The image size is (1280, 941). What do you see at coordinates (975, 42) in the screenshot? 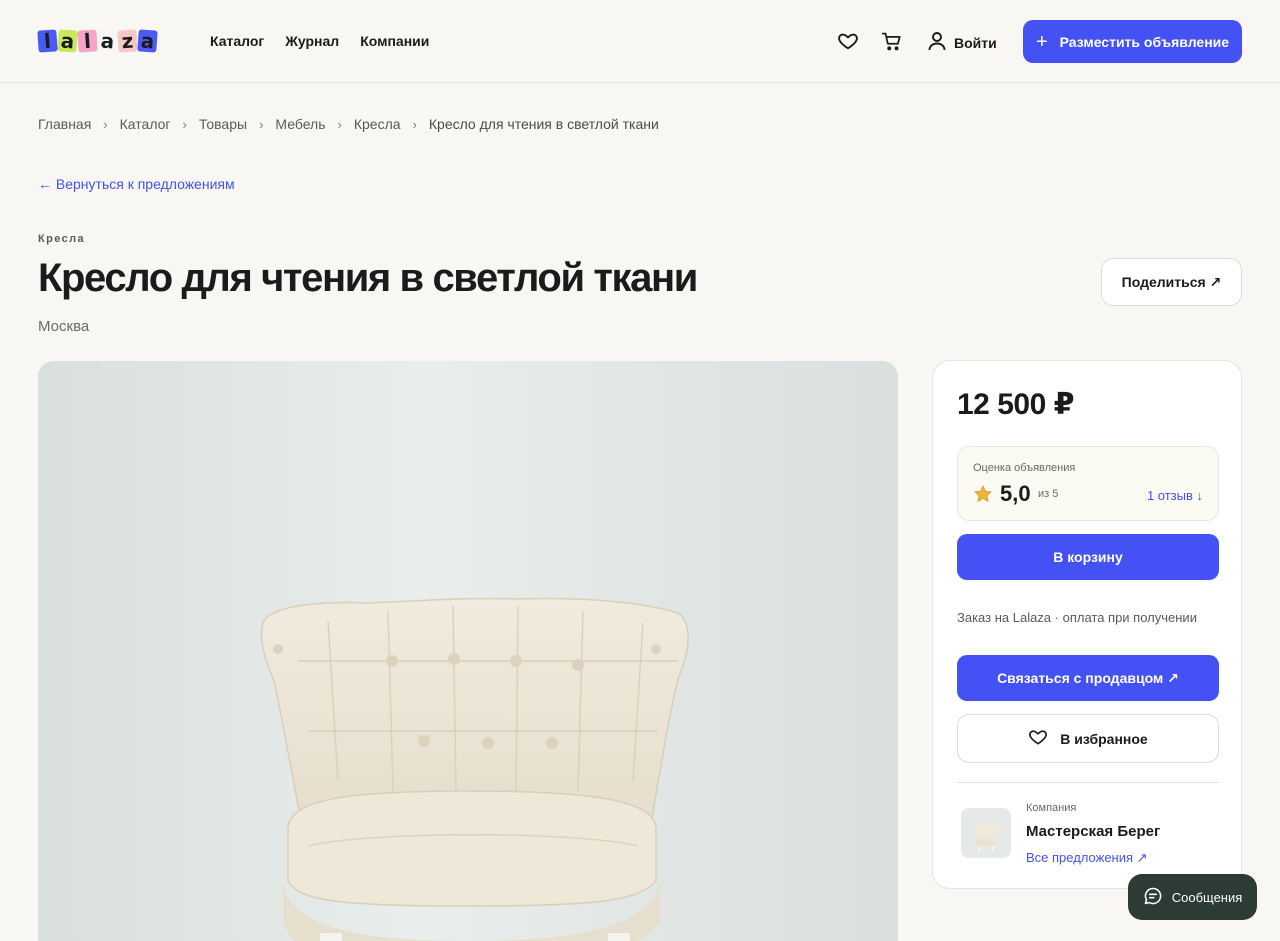
I see `login-label: Войти` at bounding box center [975, 42].